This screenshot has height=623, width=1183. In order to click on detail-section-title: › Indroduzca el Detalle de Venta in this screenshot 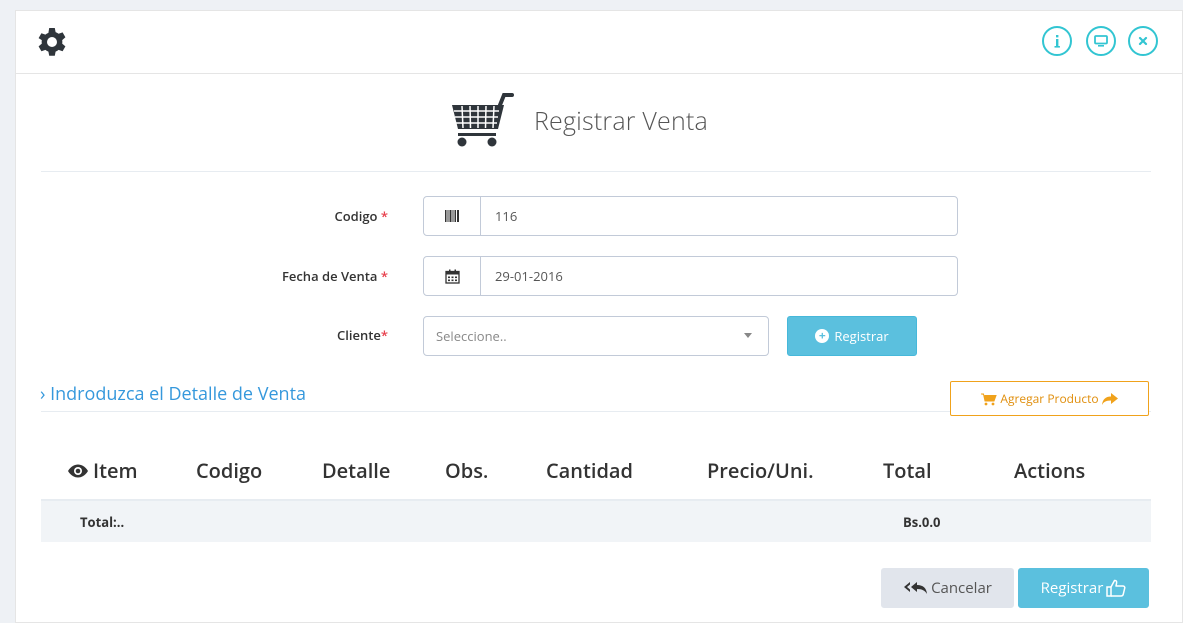, I will do `click(173, 394)`.